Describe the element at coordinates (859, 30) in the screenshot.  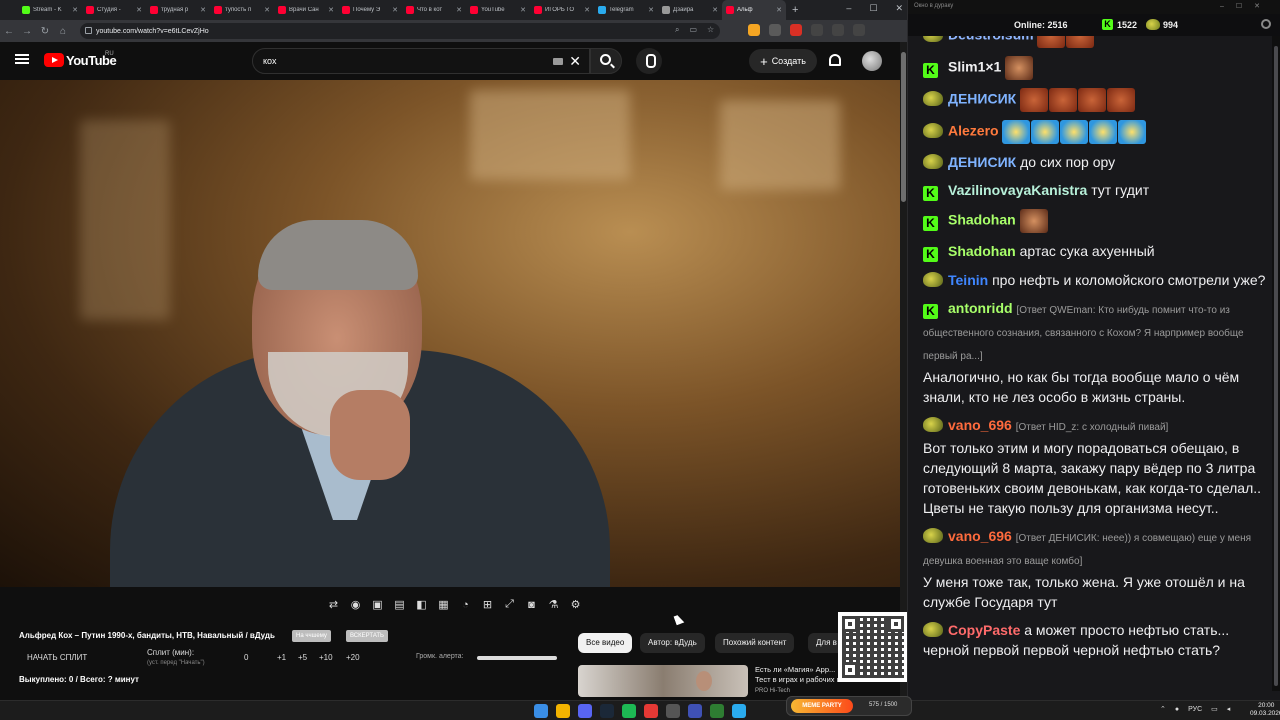
I see `profile-icon` at that location.